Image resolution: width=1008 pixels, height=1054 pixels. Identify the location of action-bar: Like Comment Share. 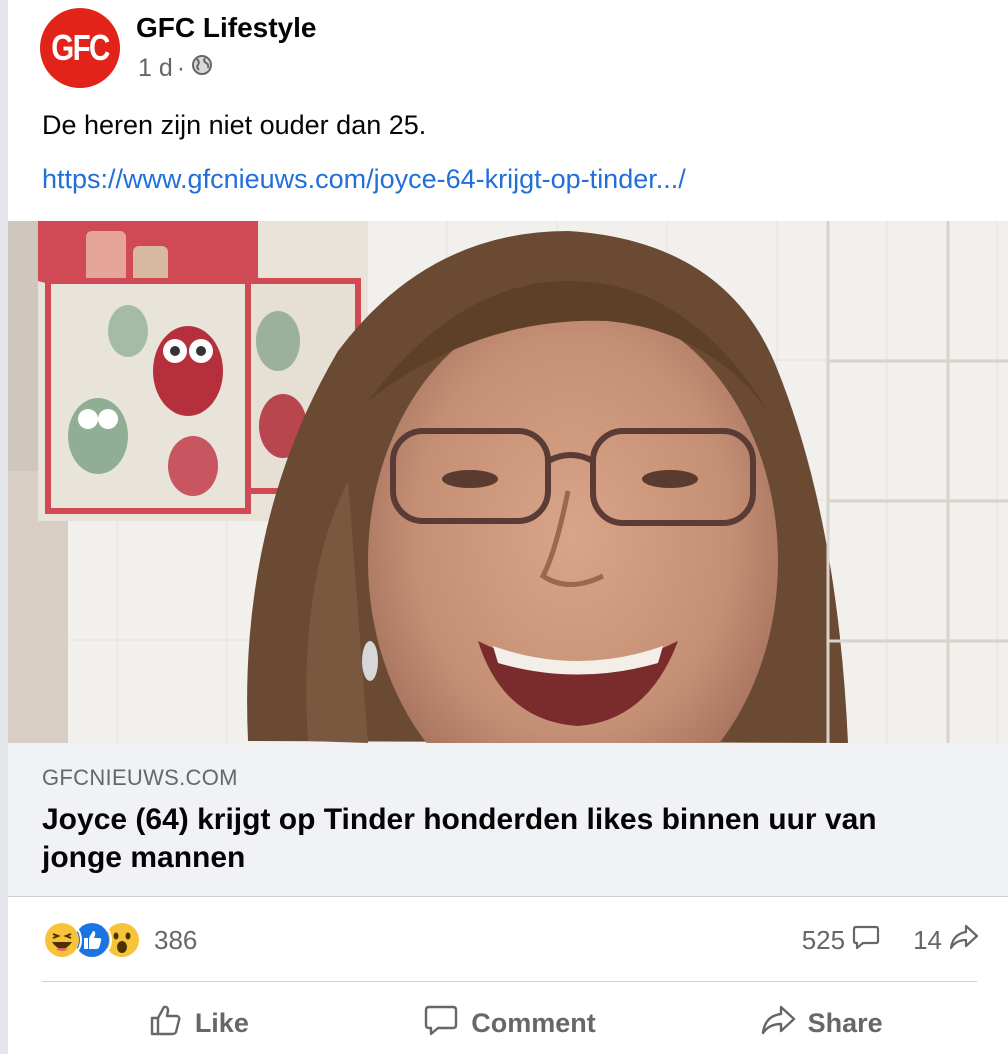
(509, 1023).